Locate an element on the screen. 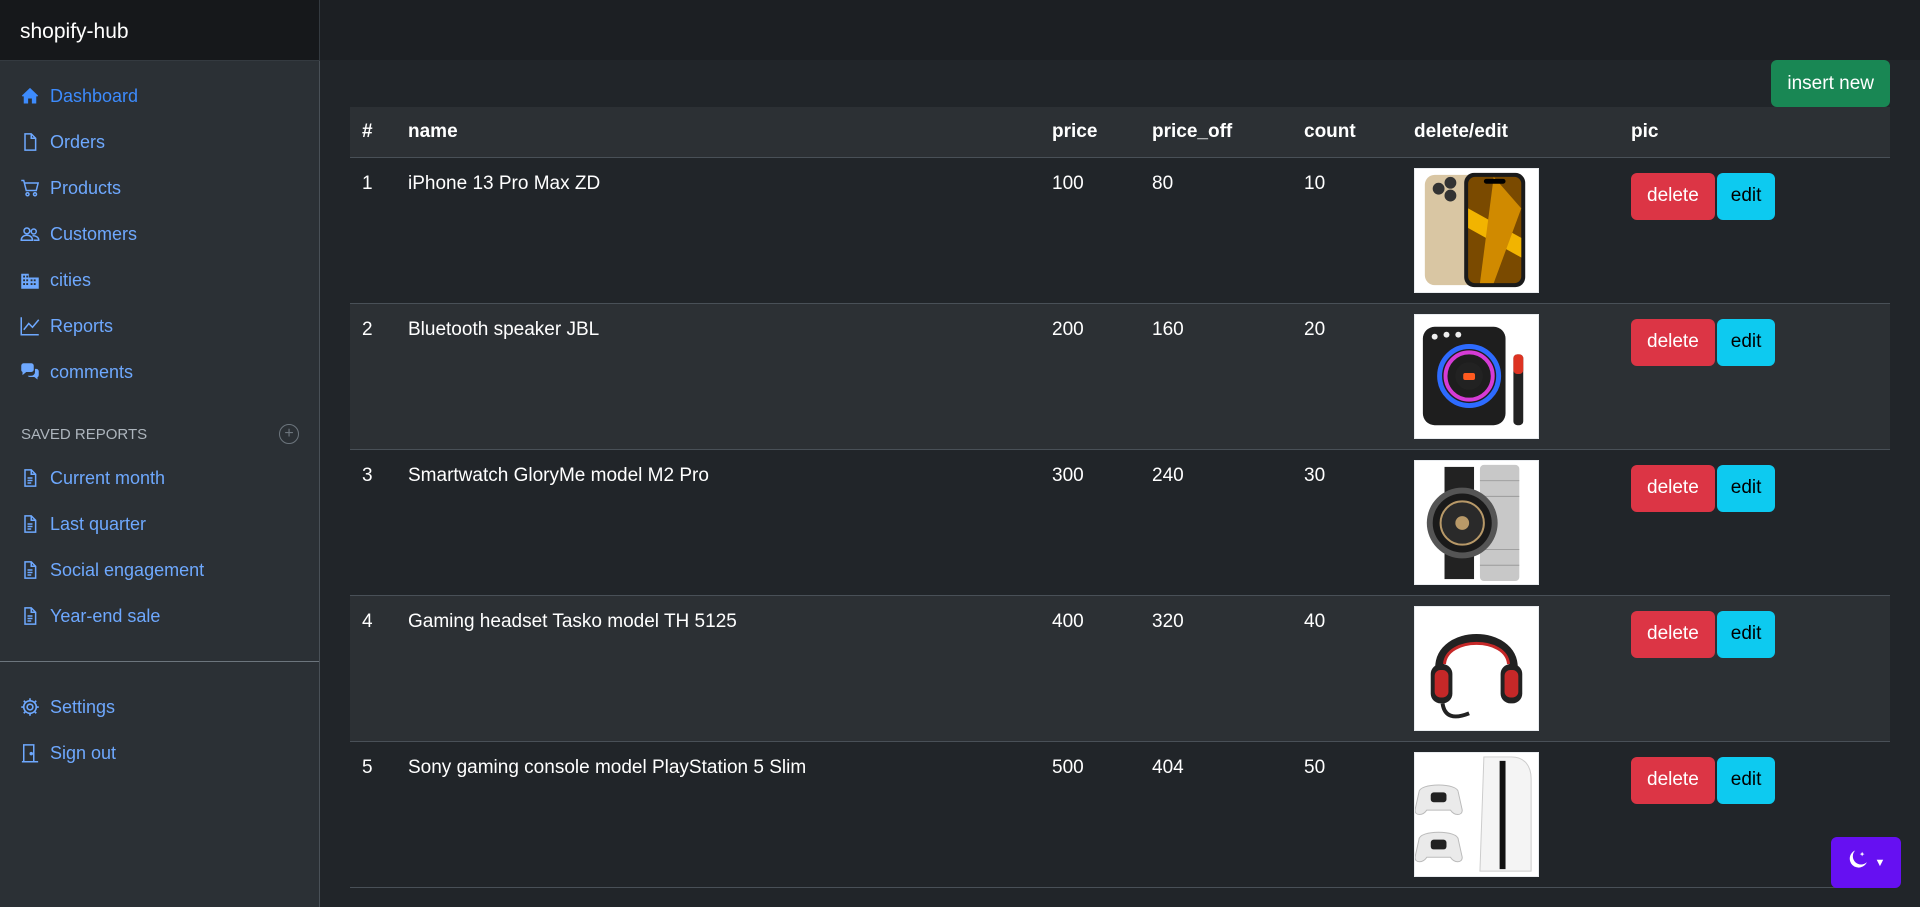  cell-id: 4 is located at coordinates (373, 668).